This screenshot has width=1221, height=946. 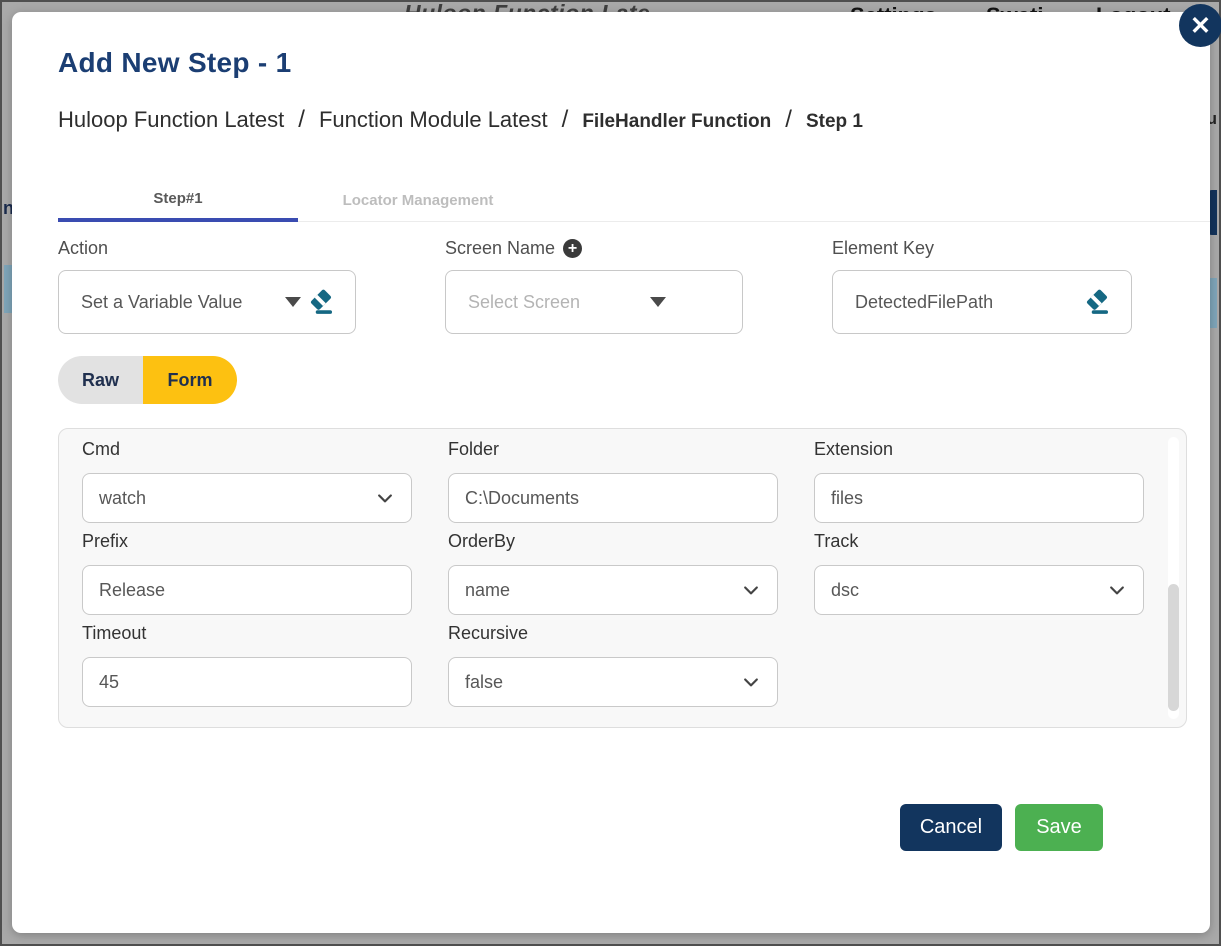 I want to click on action-label: Action, so click(x=83, y=248).